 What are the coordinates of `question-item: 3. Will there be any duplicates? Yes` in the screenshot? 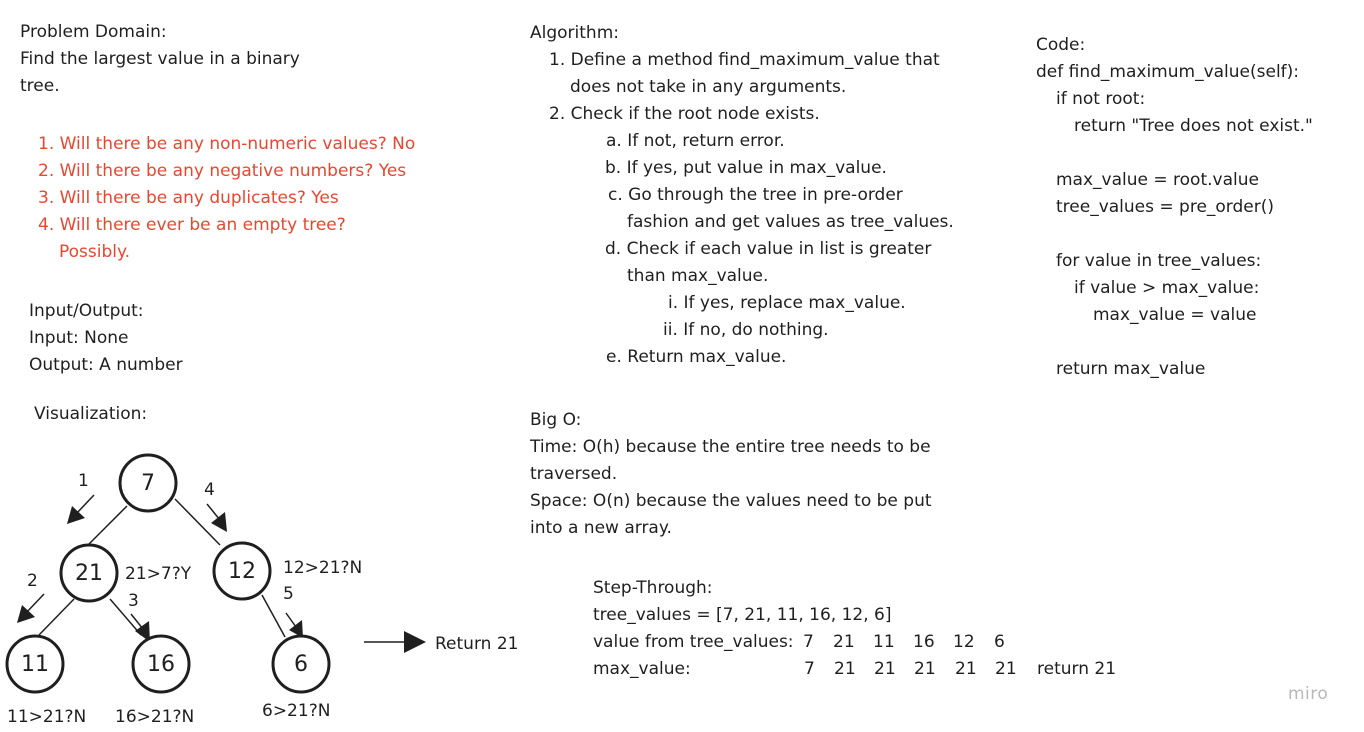 It's located at (188, 198).